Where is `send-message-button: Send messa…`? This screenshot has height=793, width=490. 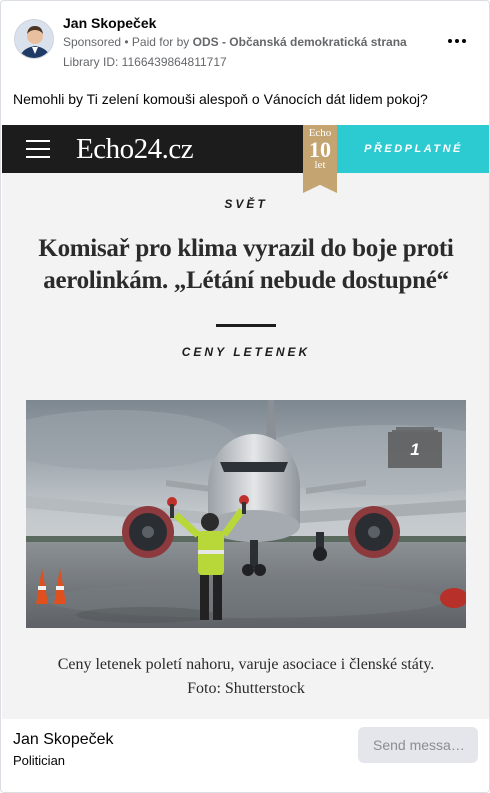 send-message-button: Send messa… is located at coordinates (418, 745).